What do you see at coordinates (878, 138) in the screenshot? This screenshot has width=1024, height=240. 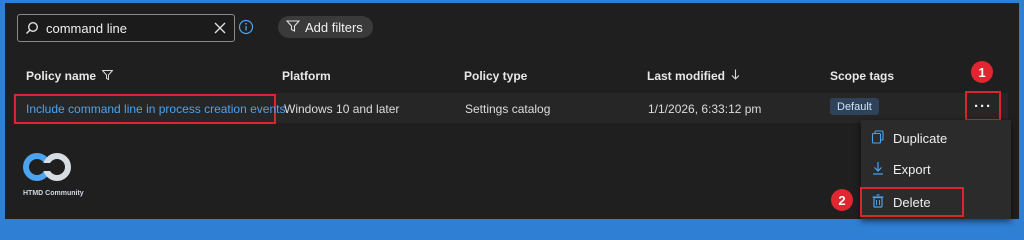 I see `duplicate-icon` at bounding box center [878, 138].